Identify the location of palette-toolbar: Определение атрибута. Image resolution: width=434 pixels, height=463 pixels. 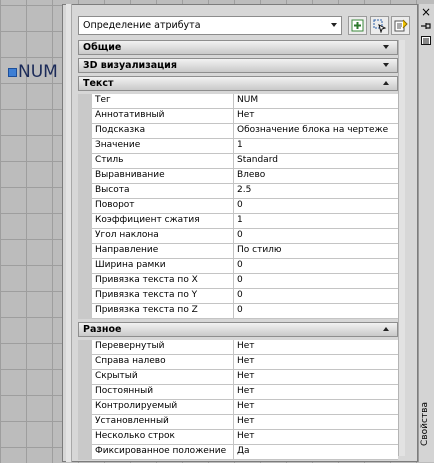
(244, 26).